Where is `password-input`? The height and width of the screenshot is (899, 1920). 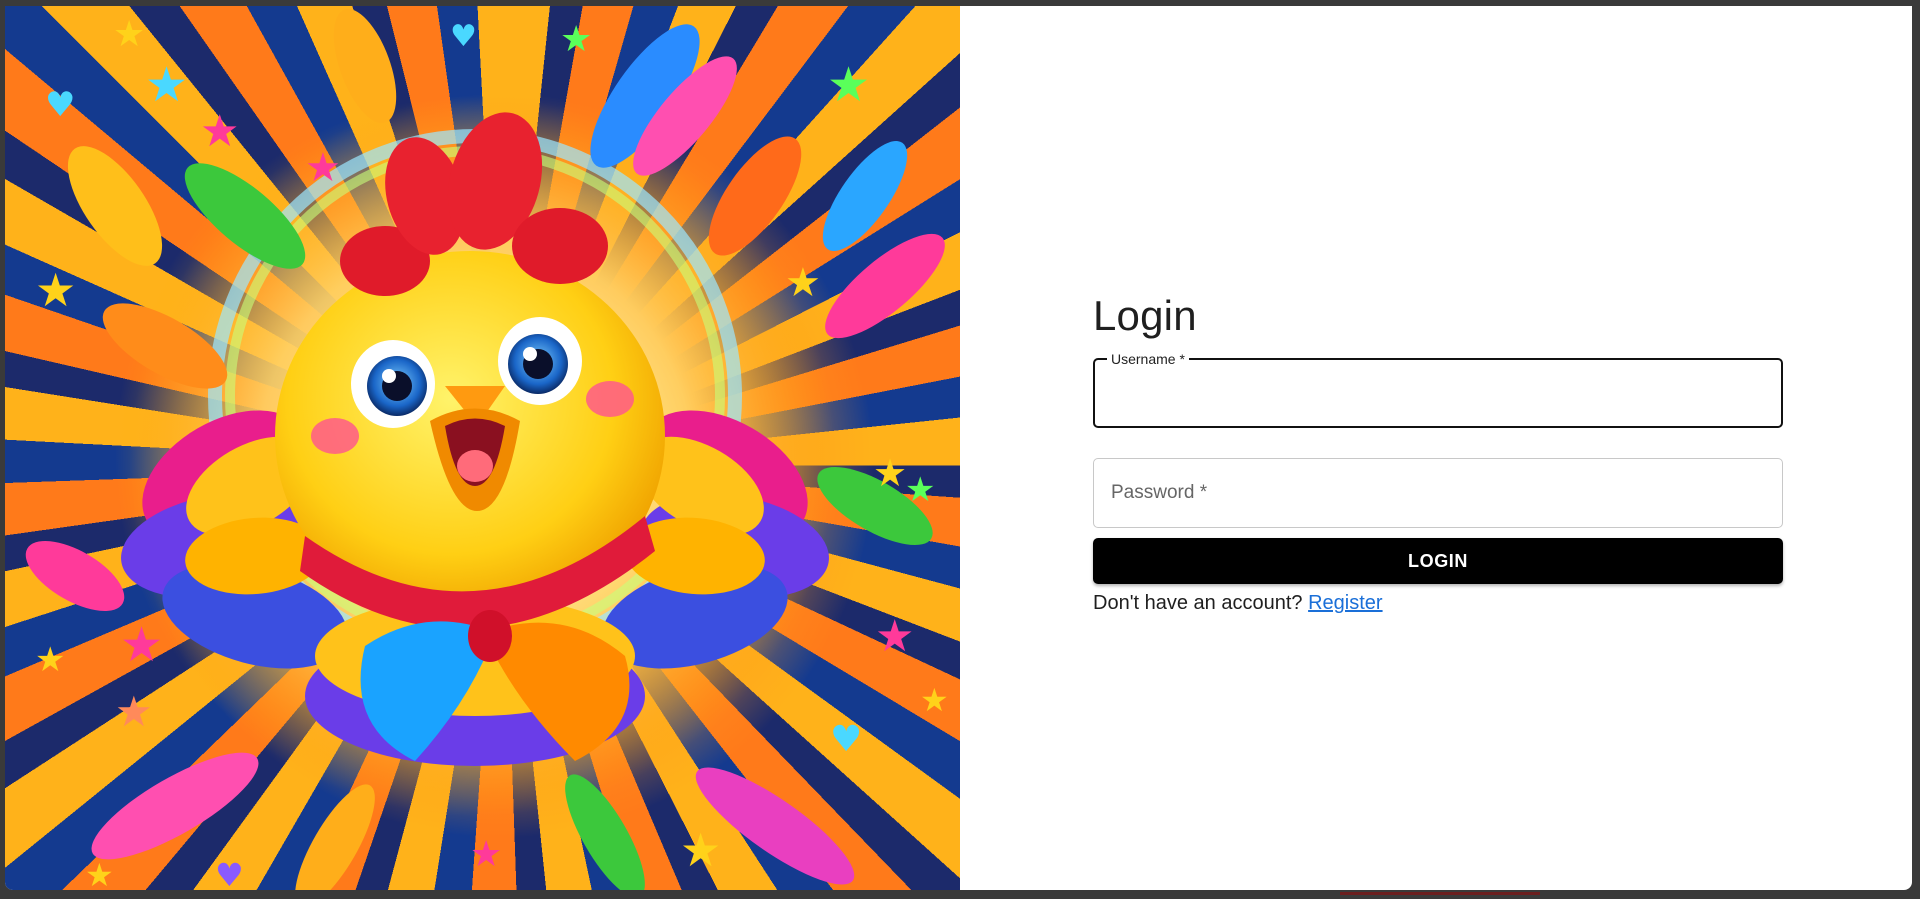 password-input is located at coordinates (1438, 493).